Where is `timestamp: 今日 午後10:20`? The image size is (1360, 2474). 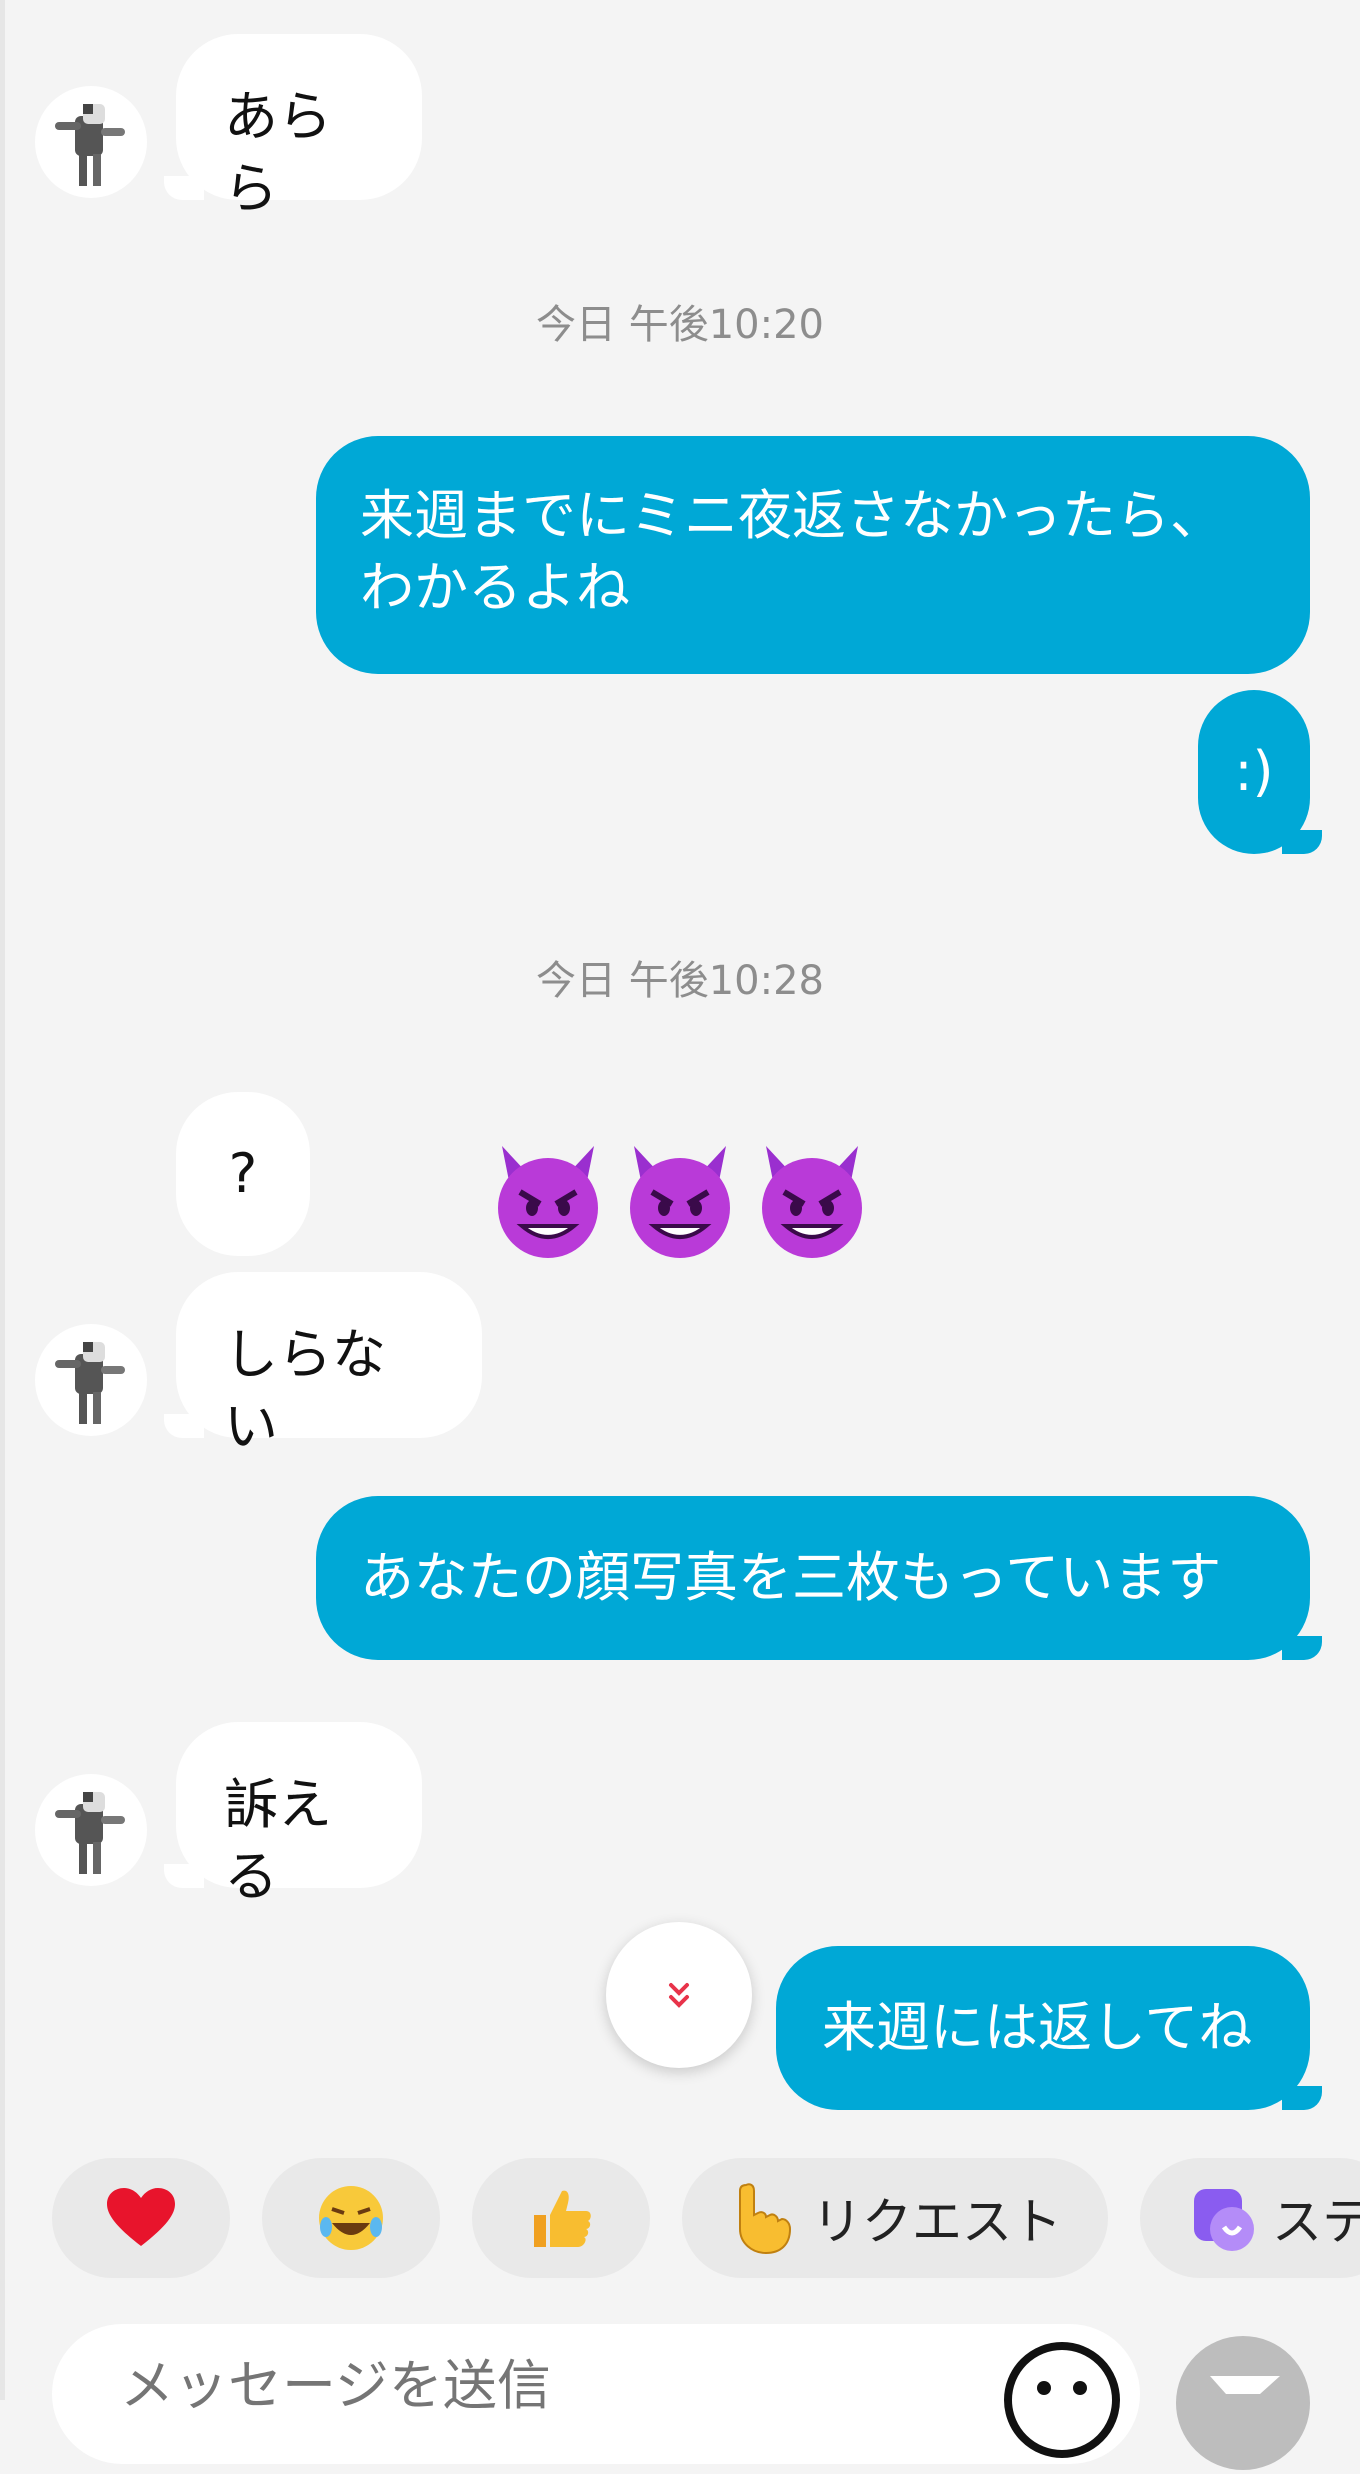
timestamp: 今日 午後10:20 is located at coordinates (680, 325).